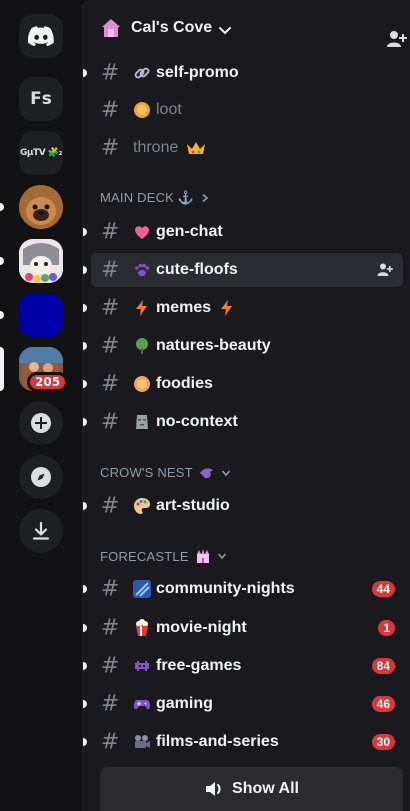  I want to click on create-invite-icon, so click(385, 270).